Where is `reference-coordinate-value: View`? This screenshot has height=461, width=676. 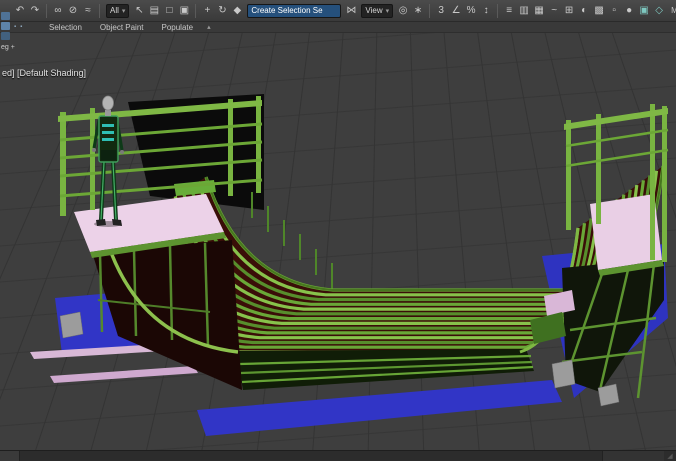 reference-coordinate-value: View is located at coordinates (374, 10).